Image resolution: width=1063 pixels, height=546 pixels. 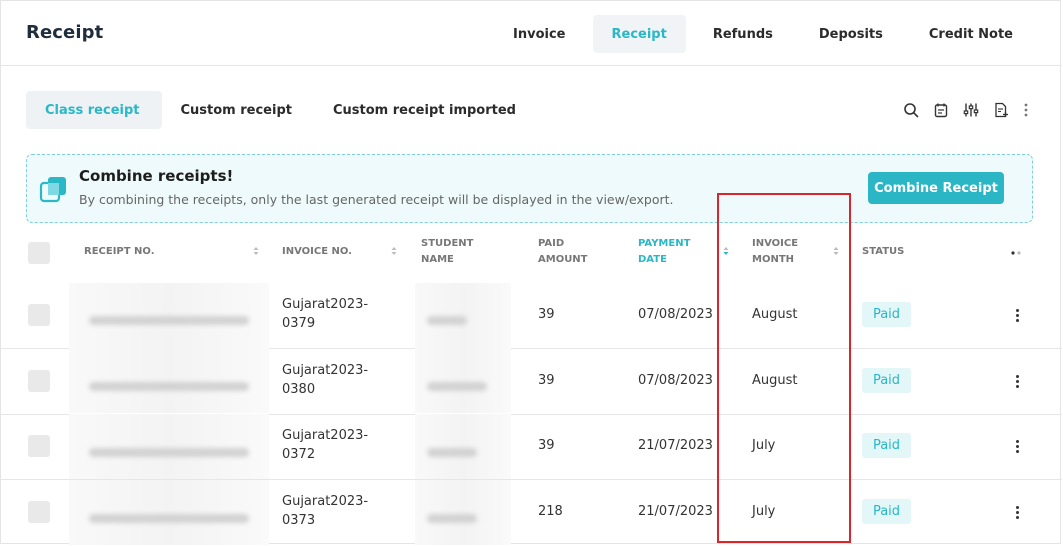 I want to click on col-student-name-label-1: STUDENT, so click(x=447, y=243).